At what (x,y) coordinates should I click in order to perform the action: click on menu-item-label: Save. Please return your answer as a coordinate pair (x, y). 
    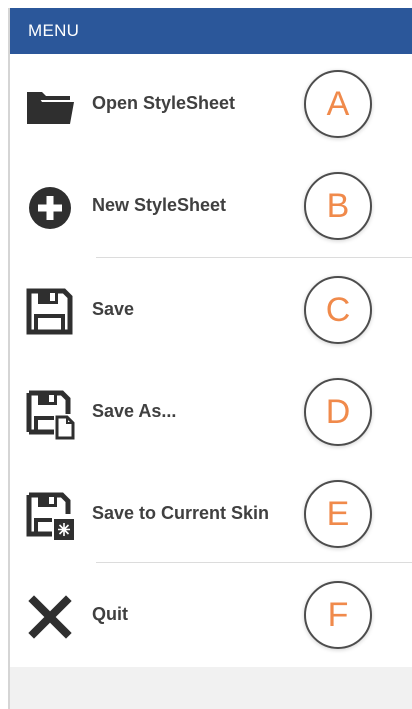
    Looking at the image, I should click on (113, 309).